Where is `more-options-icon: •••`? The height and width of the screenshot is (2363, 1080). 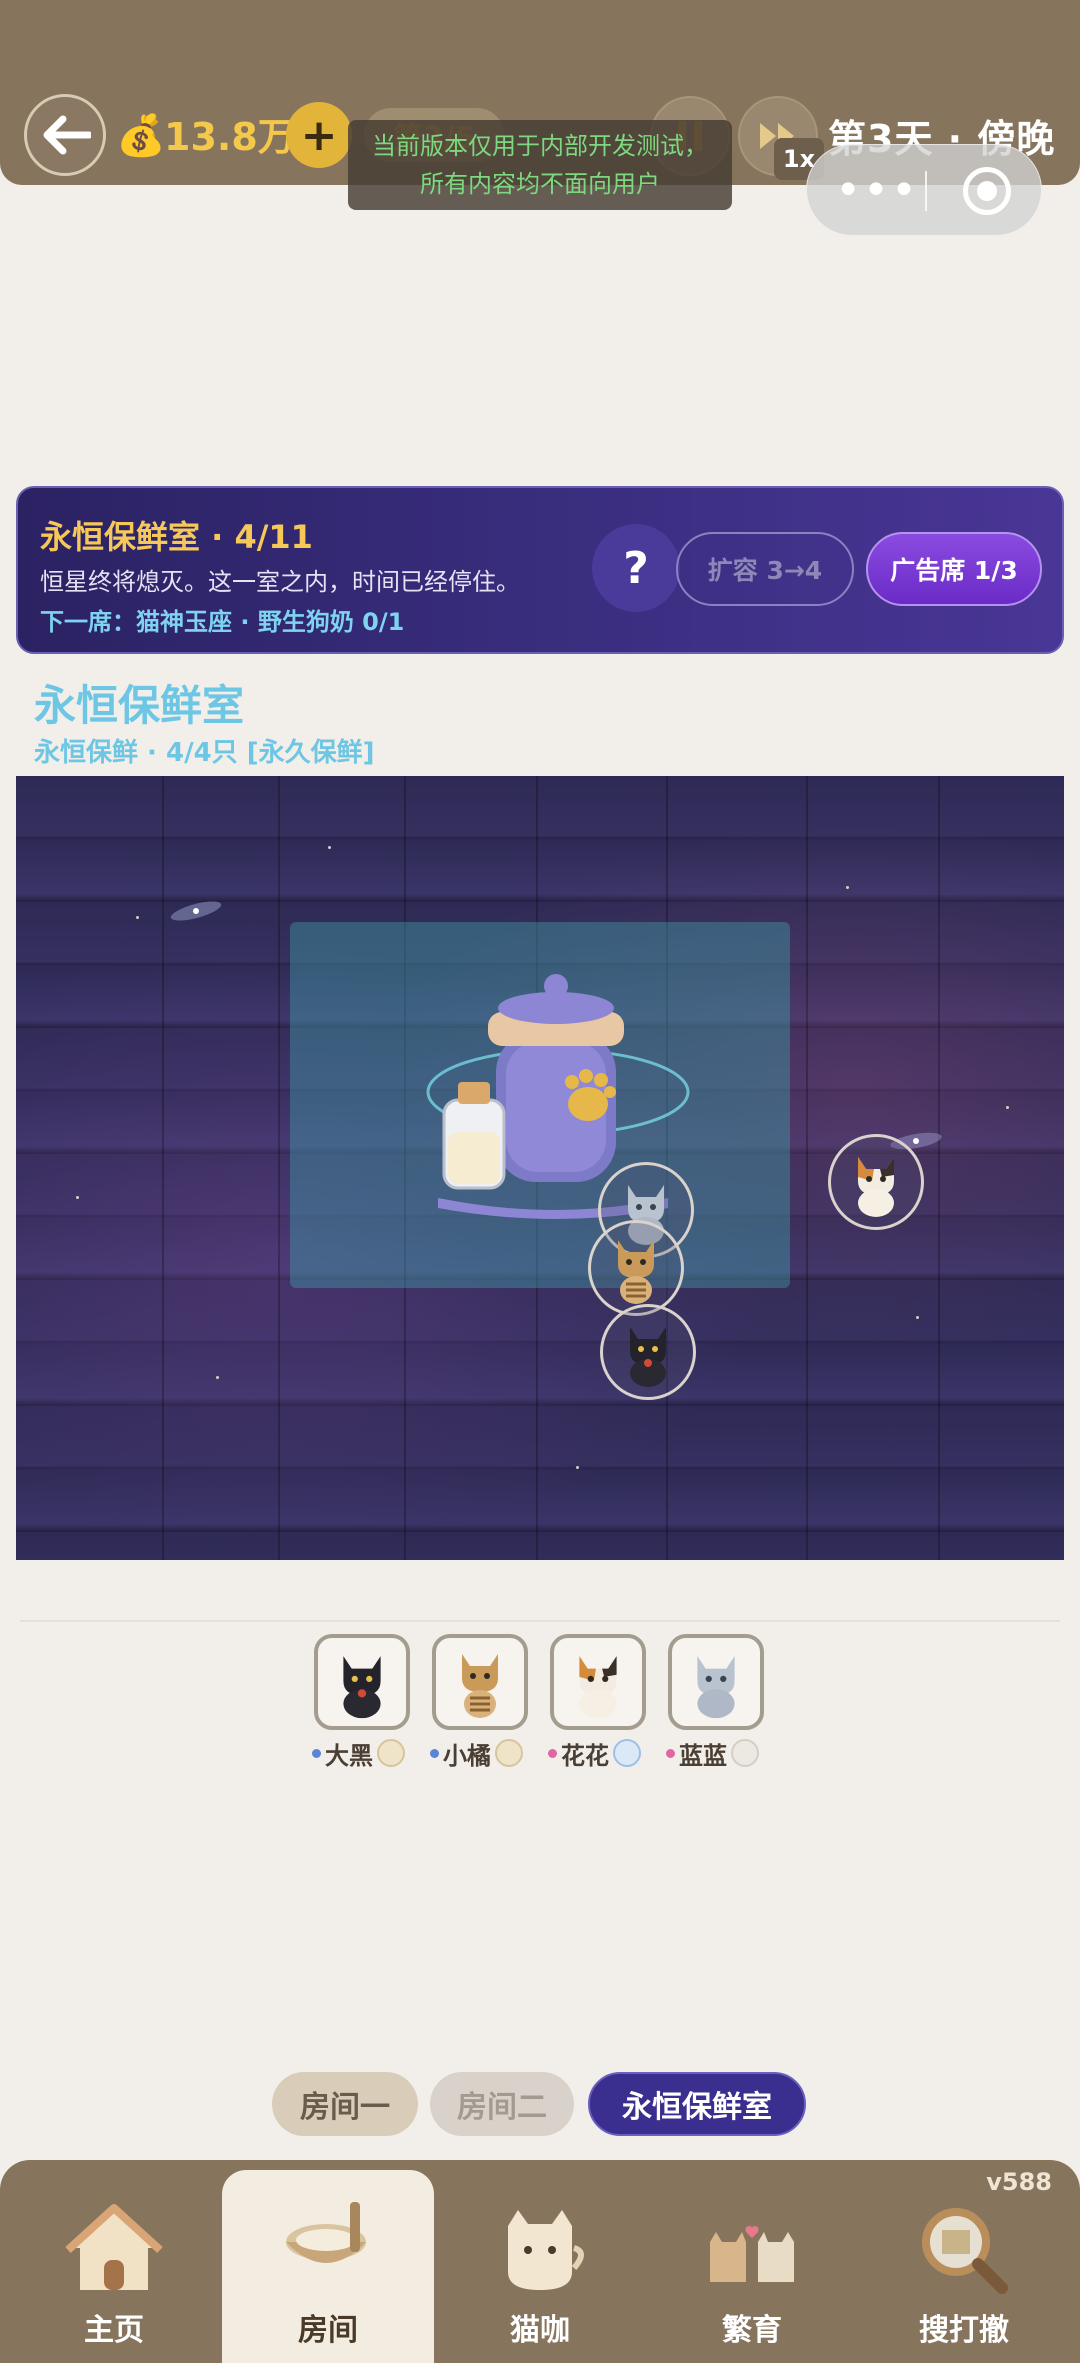
more-options-icon: ••• is located at coordinates (876, 190).